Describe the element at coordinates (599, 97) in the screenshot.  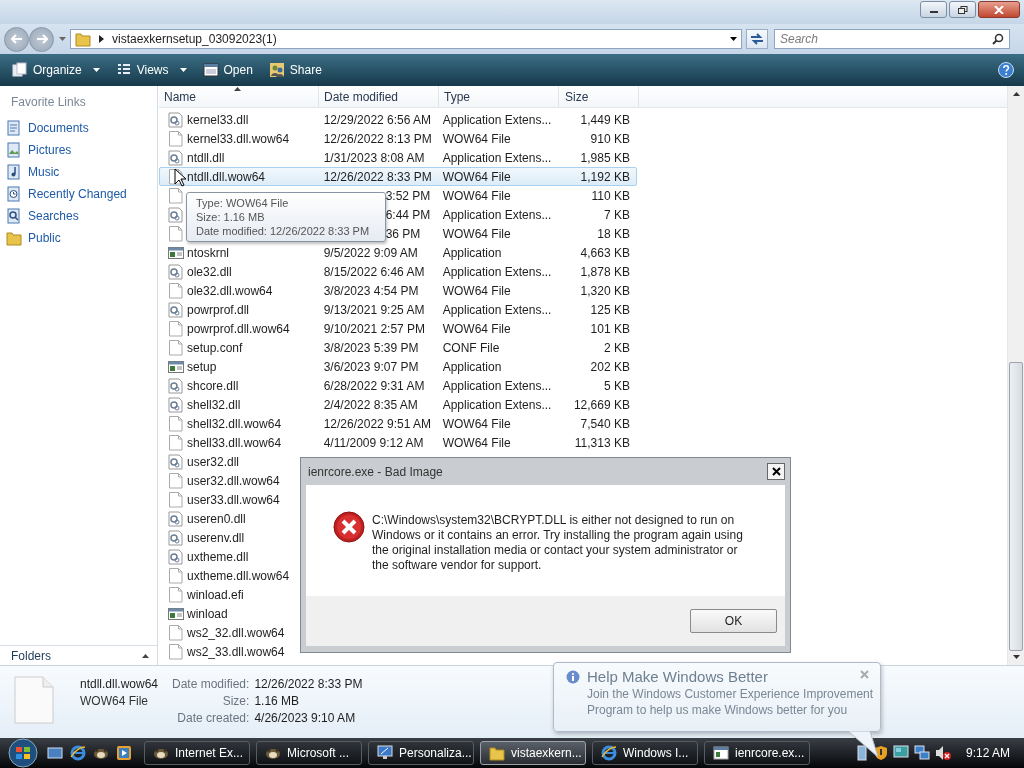
I see `column-header: Size` at that location.